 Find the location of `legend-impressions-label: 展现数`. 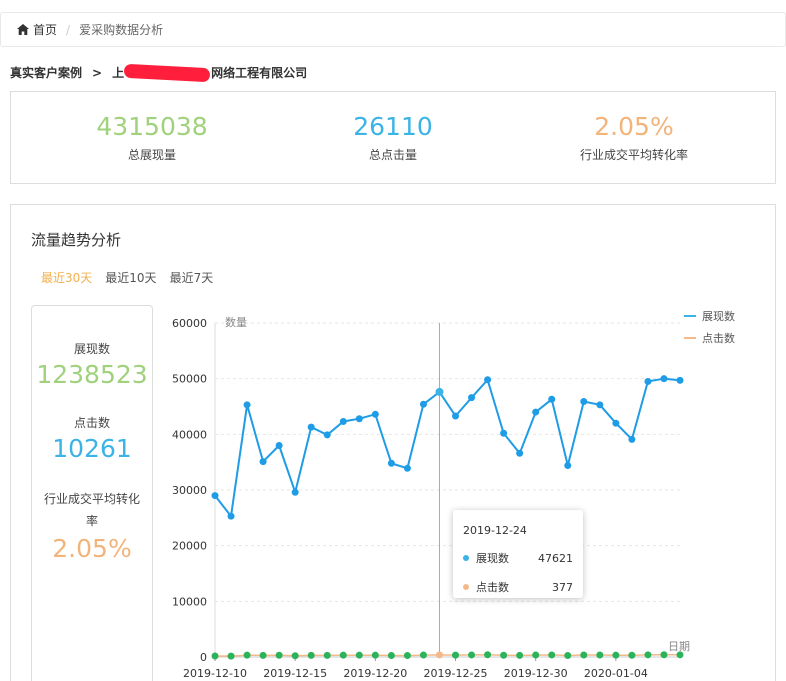

legend-impressions-label: 展现数 is located at coordinates (718, 316).